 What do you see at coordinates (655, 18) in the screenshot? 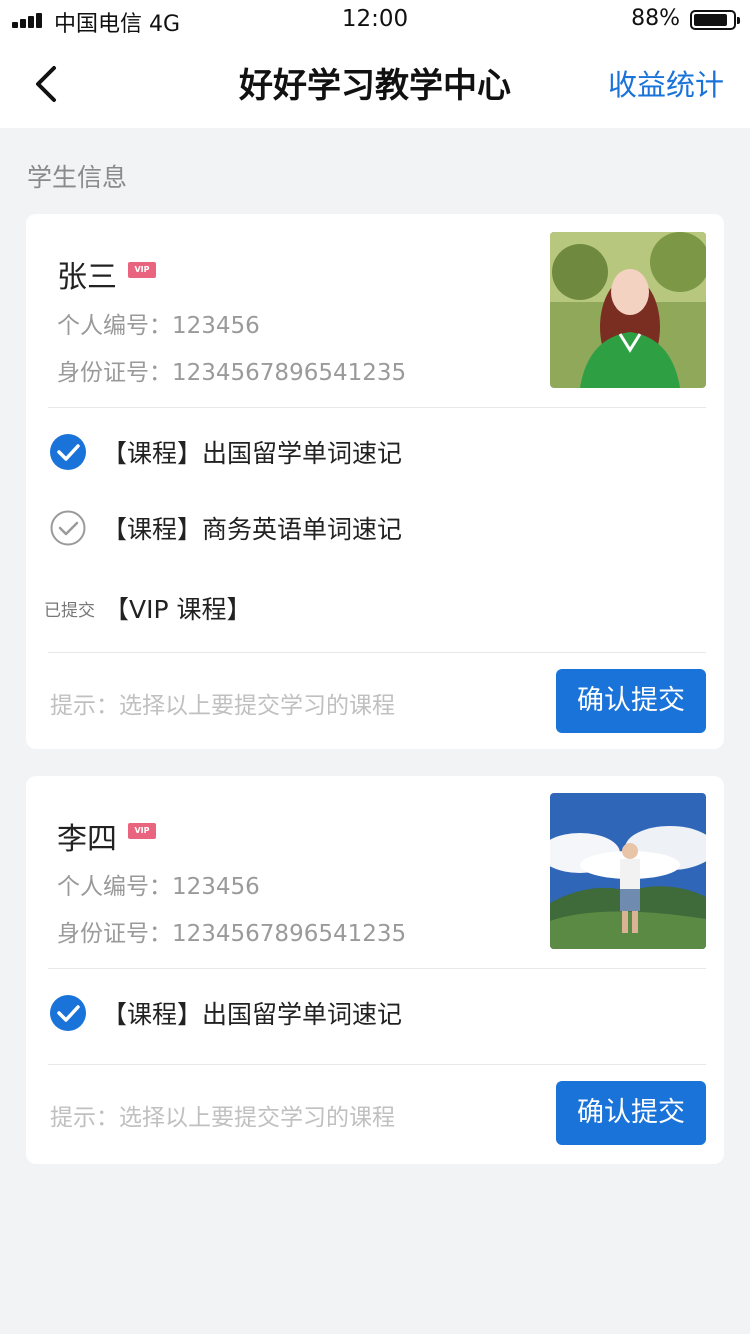
I see `battery-percent: 88%` at bounding box center [655, 18].